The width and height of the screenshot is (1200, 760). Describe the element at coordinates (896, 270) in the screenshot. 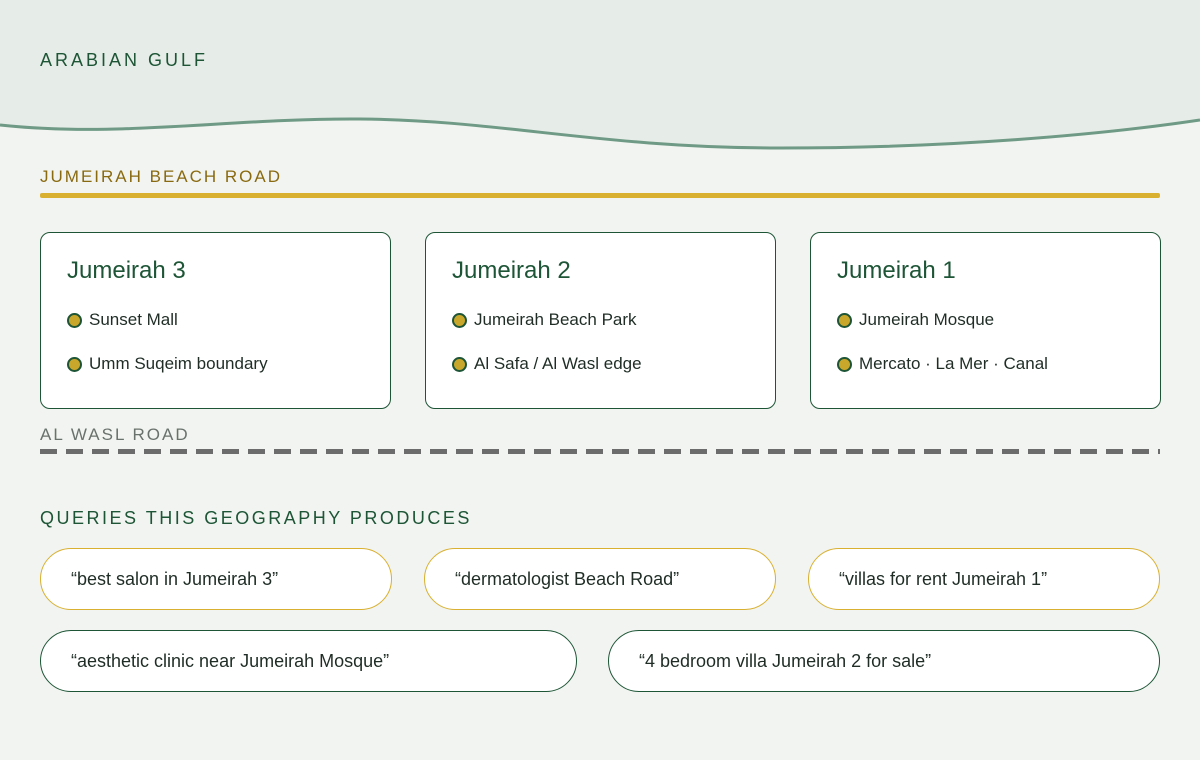

I see `district-title: Jumeirah 1` at that location.